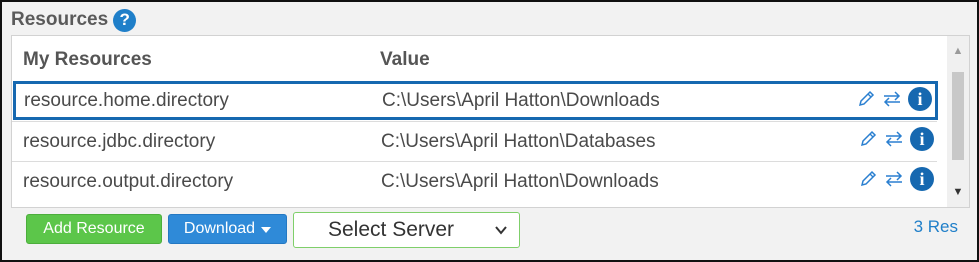  What do you see at coordinates (219, 228) in the screenshot?
I see `download-label: Download` at bounding box center [219, 228].